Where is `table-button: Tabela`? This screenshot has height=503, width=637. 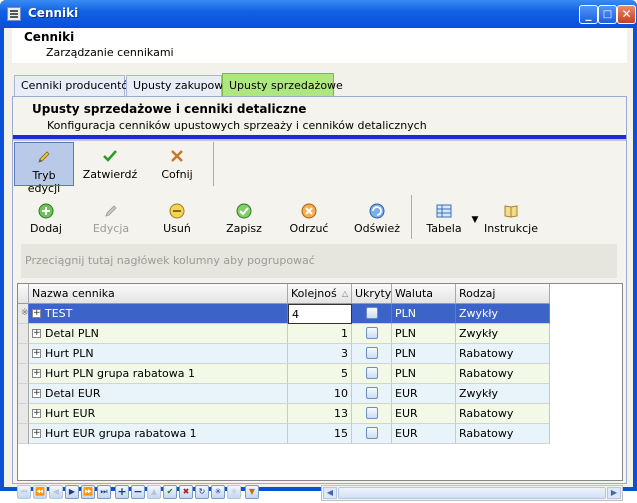
table-button: Tabela is located at coordinates (444, 217).